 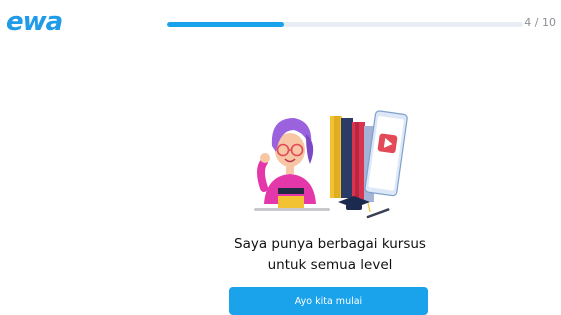 I want to click on lesson-progress-fill, so click(x=226, y=24).